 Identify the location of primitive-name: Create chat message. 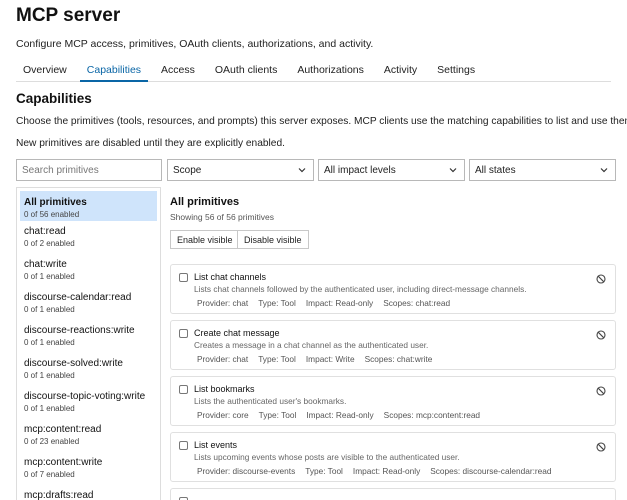
(237, 333).